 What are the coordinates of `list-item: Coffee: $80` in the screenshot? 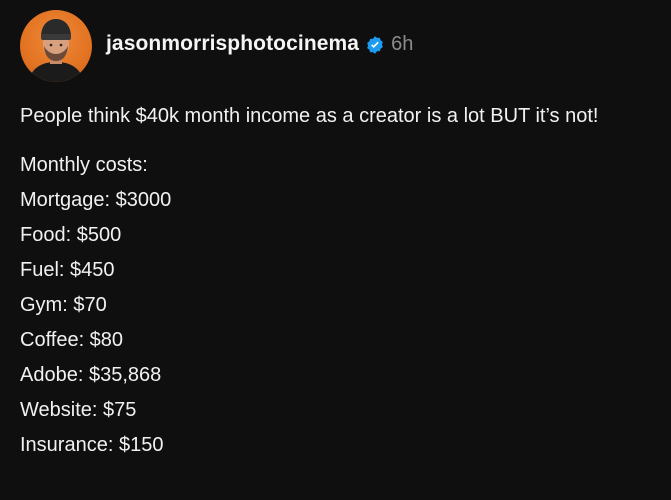 It's located at (72, 340).